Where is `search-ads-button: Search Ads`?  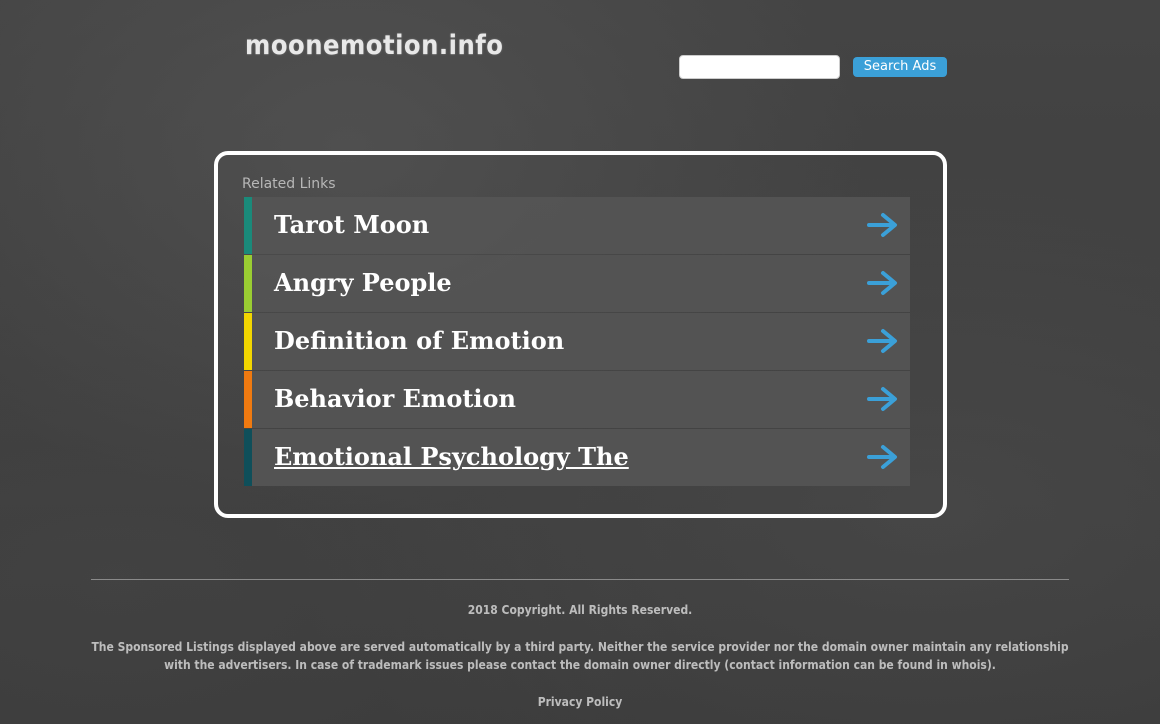 search-ads-button: Search Ads is located at coordinates (900, 67).